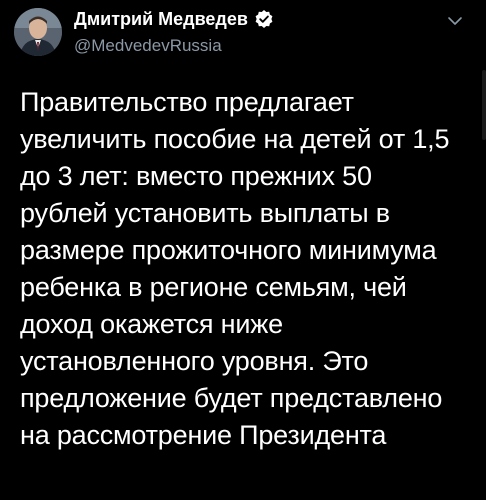 The image size is (486, 500). I want to click on avatar, so click(38, 32).